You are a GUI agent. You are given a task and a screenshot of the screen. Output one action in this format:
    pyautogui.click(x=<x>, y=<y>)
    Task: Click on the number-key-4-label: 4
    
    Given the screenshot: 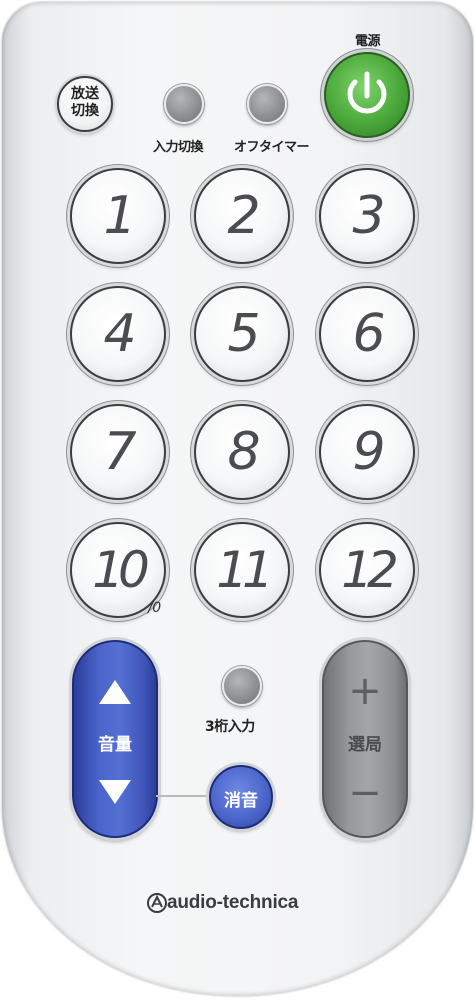 What is the action you would take?
    pyautogui.click(x=119, y=334)
    